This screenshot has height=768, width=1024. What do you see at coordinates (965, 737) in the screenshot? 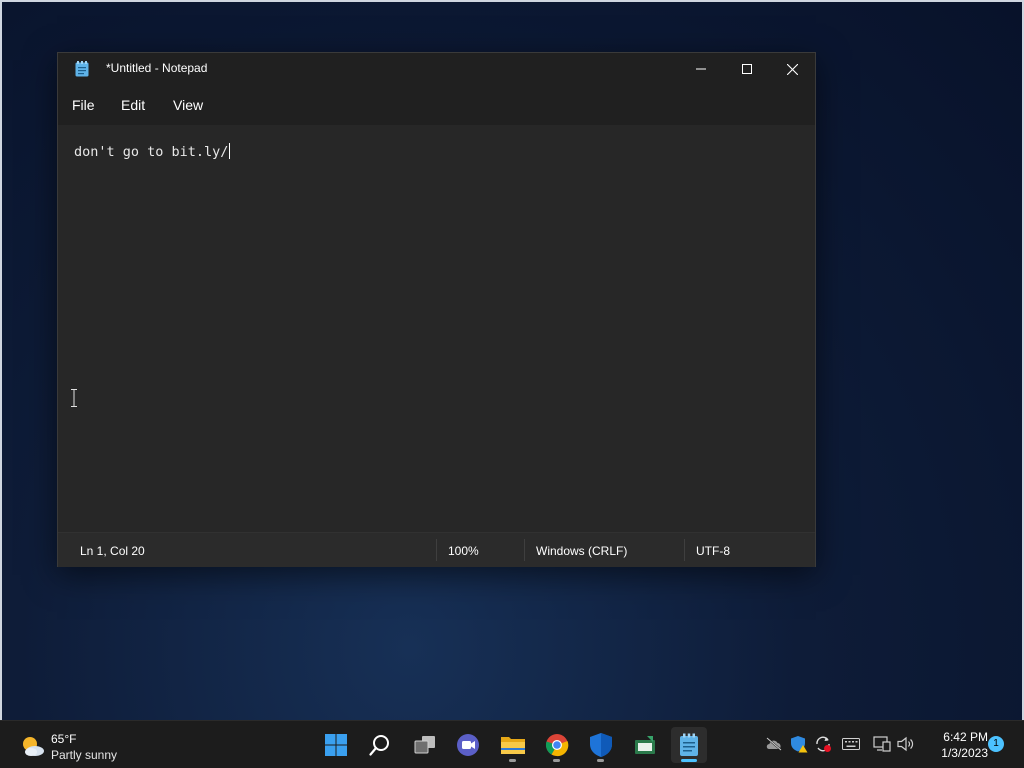
I see `clock-time: 6:42 PM` at bounding box center [965, 737].